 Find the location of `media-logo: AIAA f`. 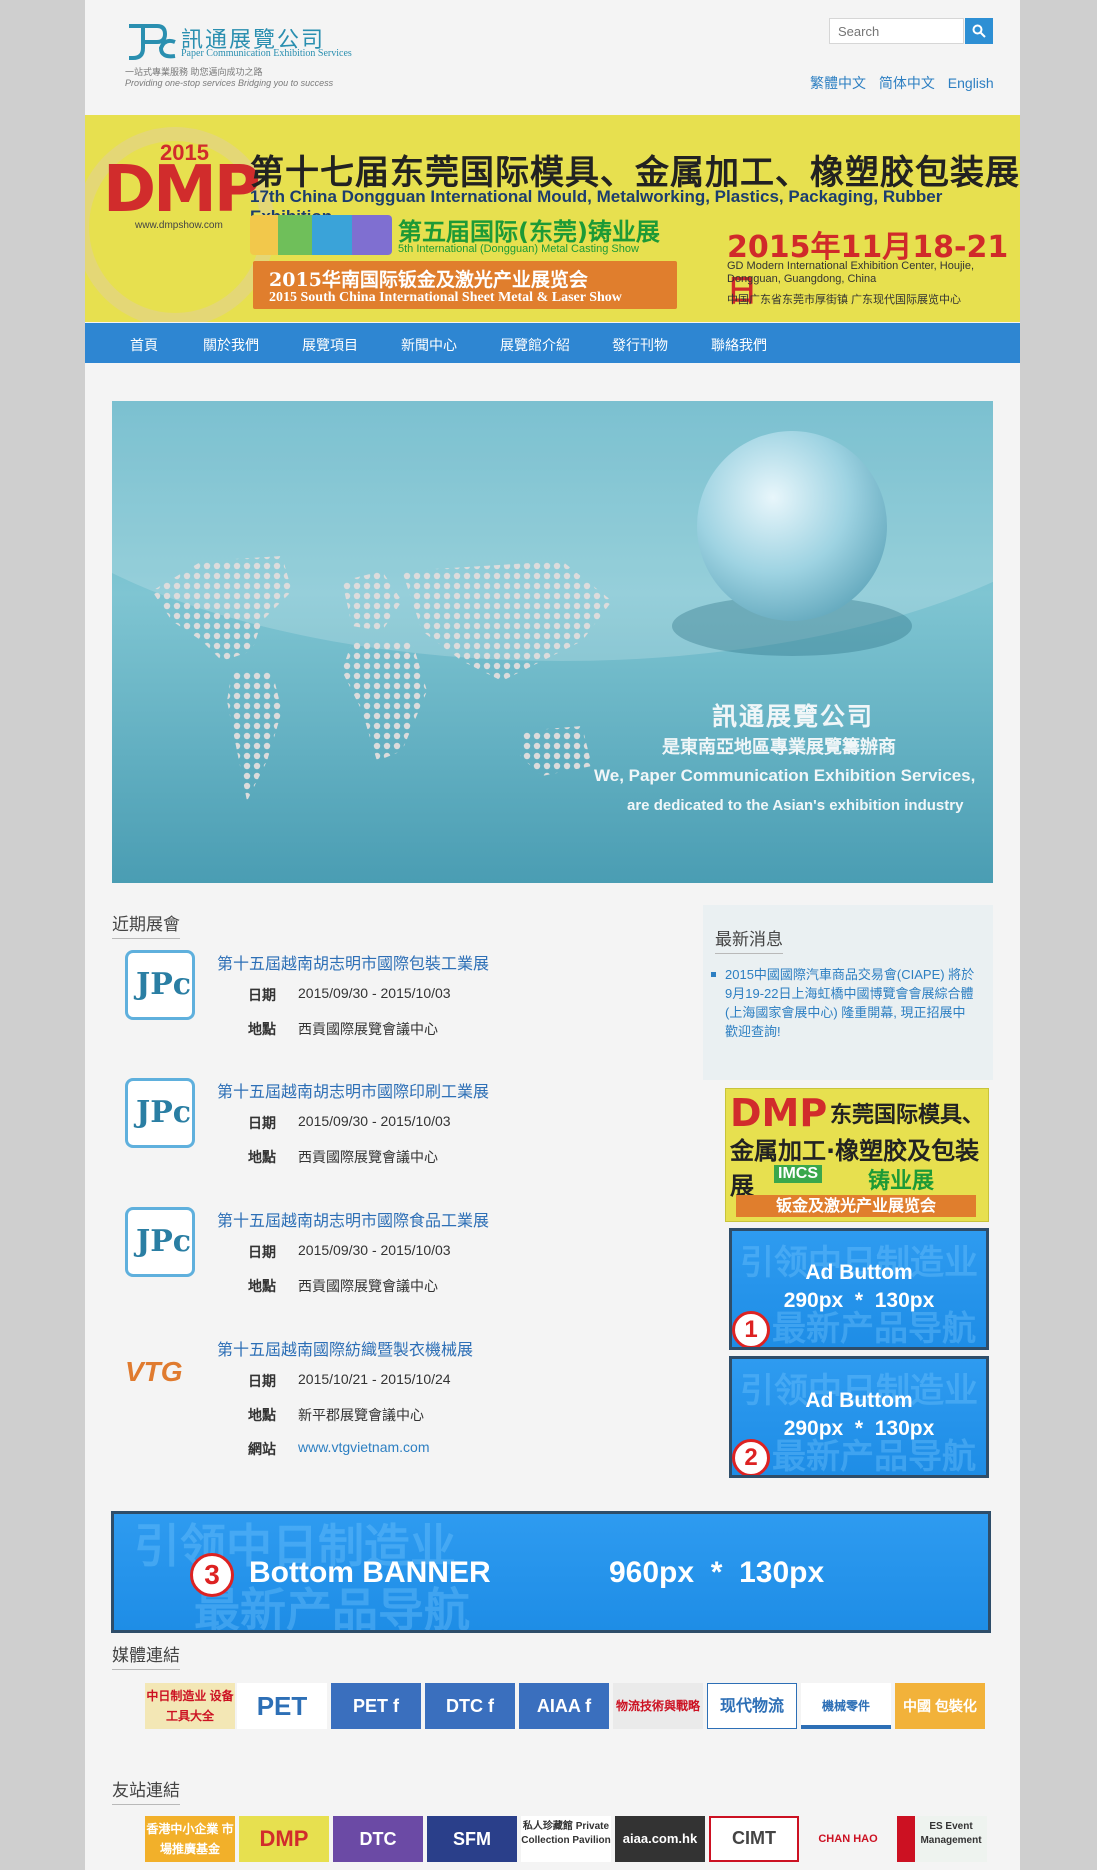

media-logo: AIAA f is located at coordinates (564, 1706).